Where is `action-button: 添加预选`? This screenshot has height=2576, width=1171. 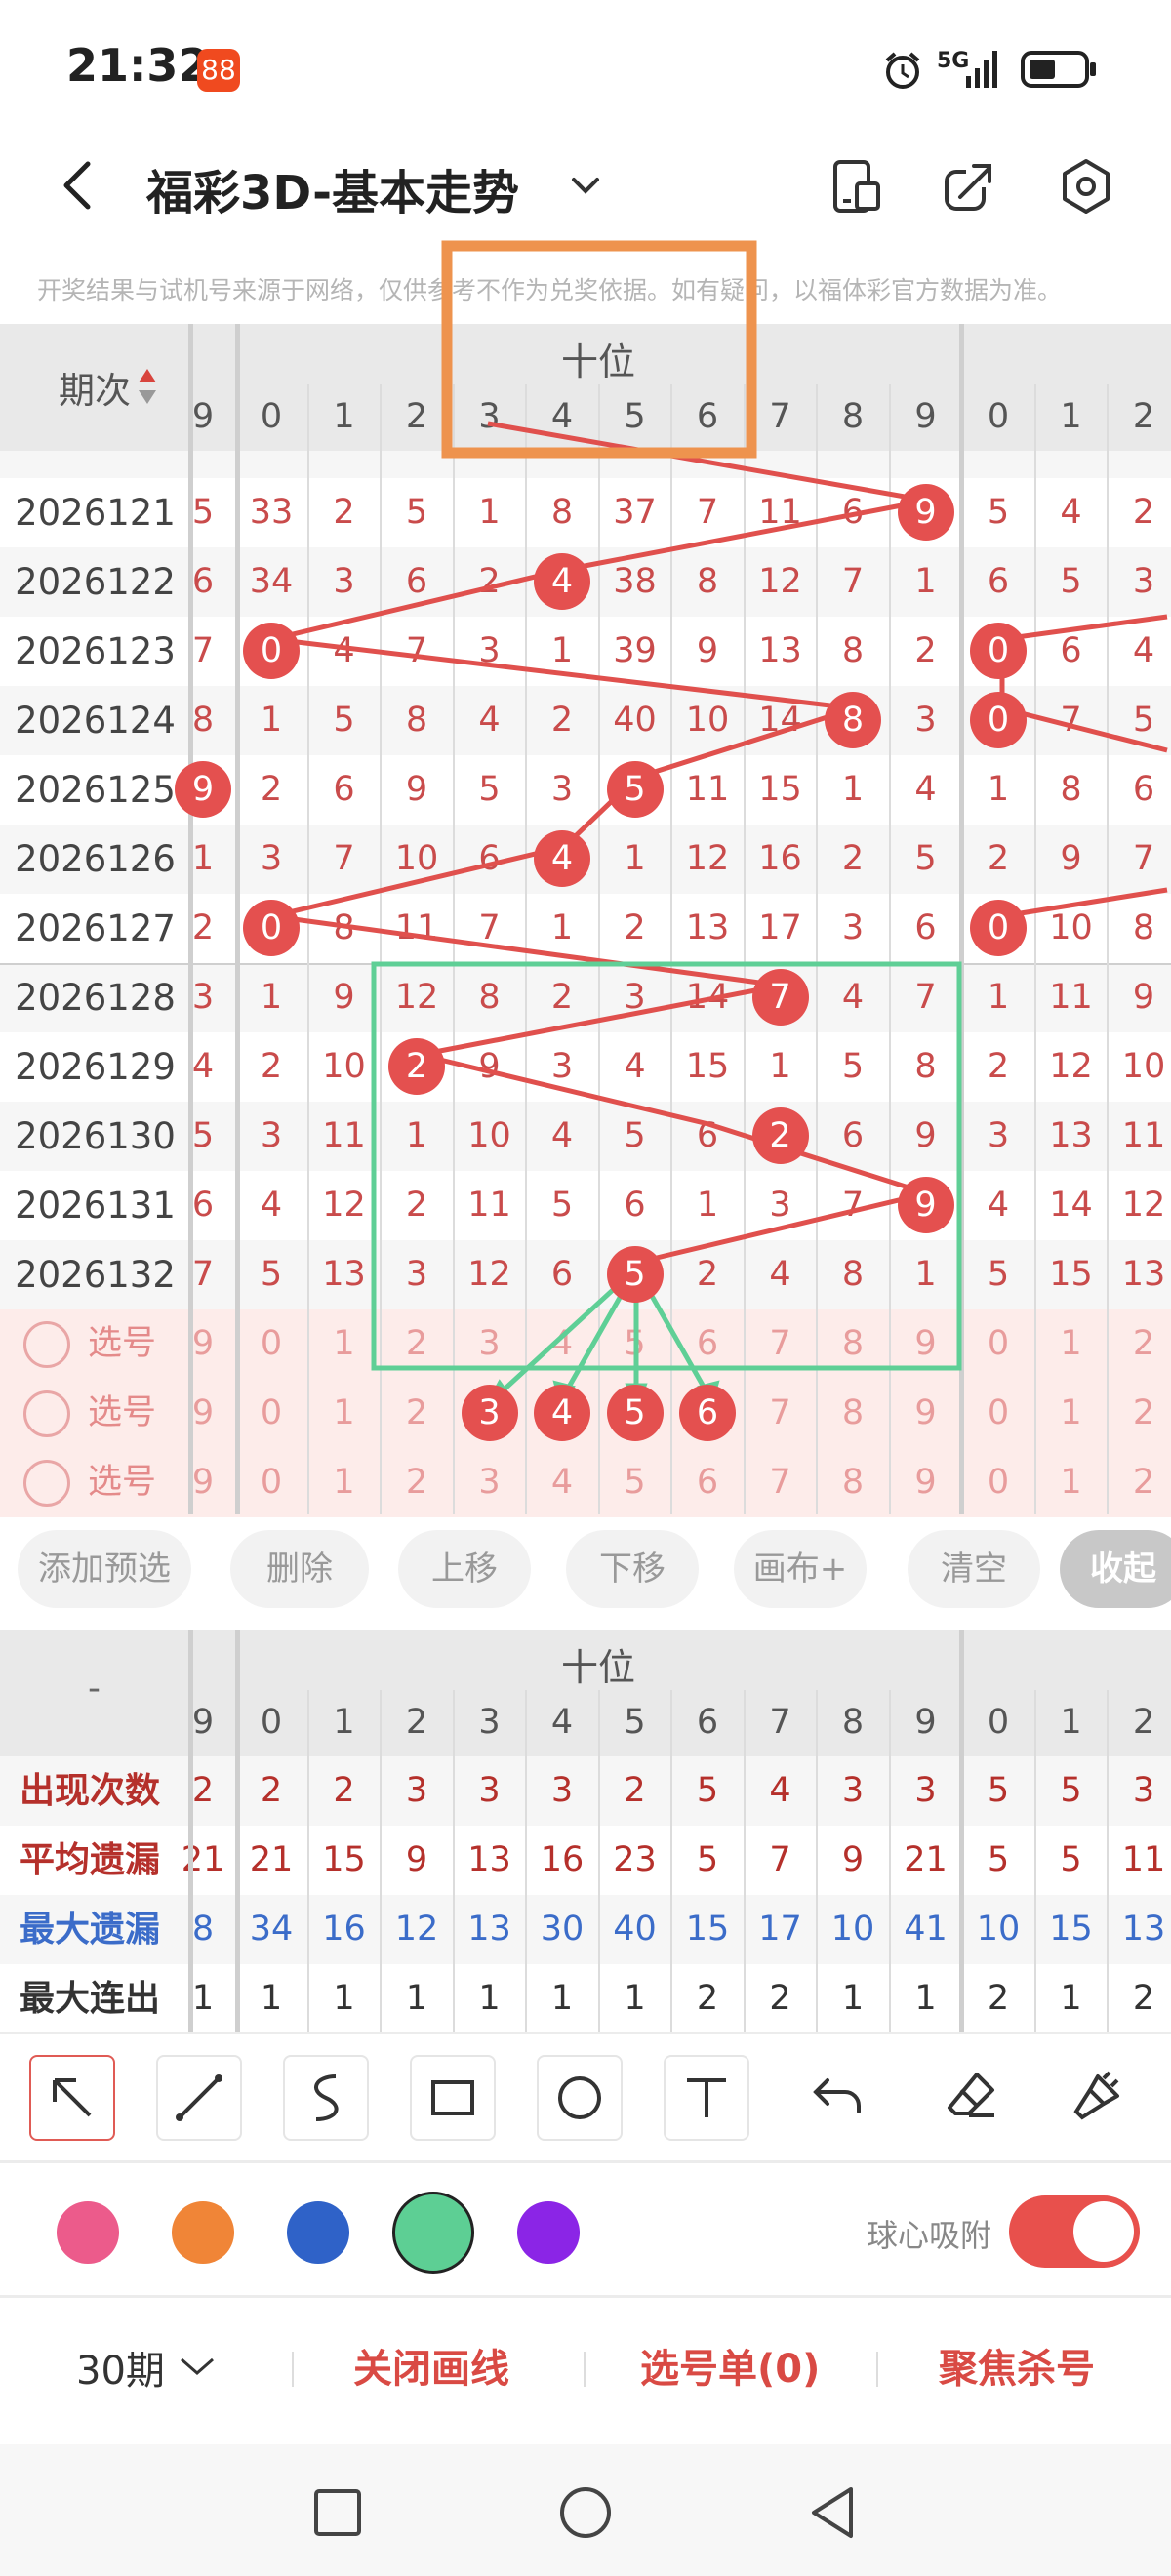
action-button: 添加预选 is located at coordinates (104, 1569).